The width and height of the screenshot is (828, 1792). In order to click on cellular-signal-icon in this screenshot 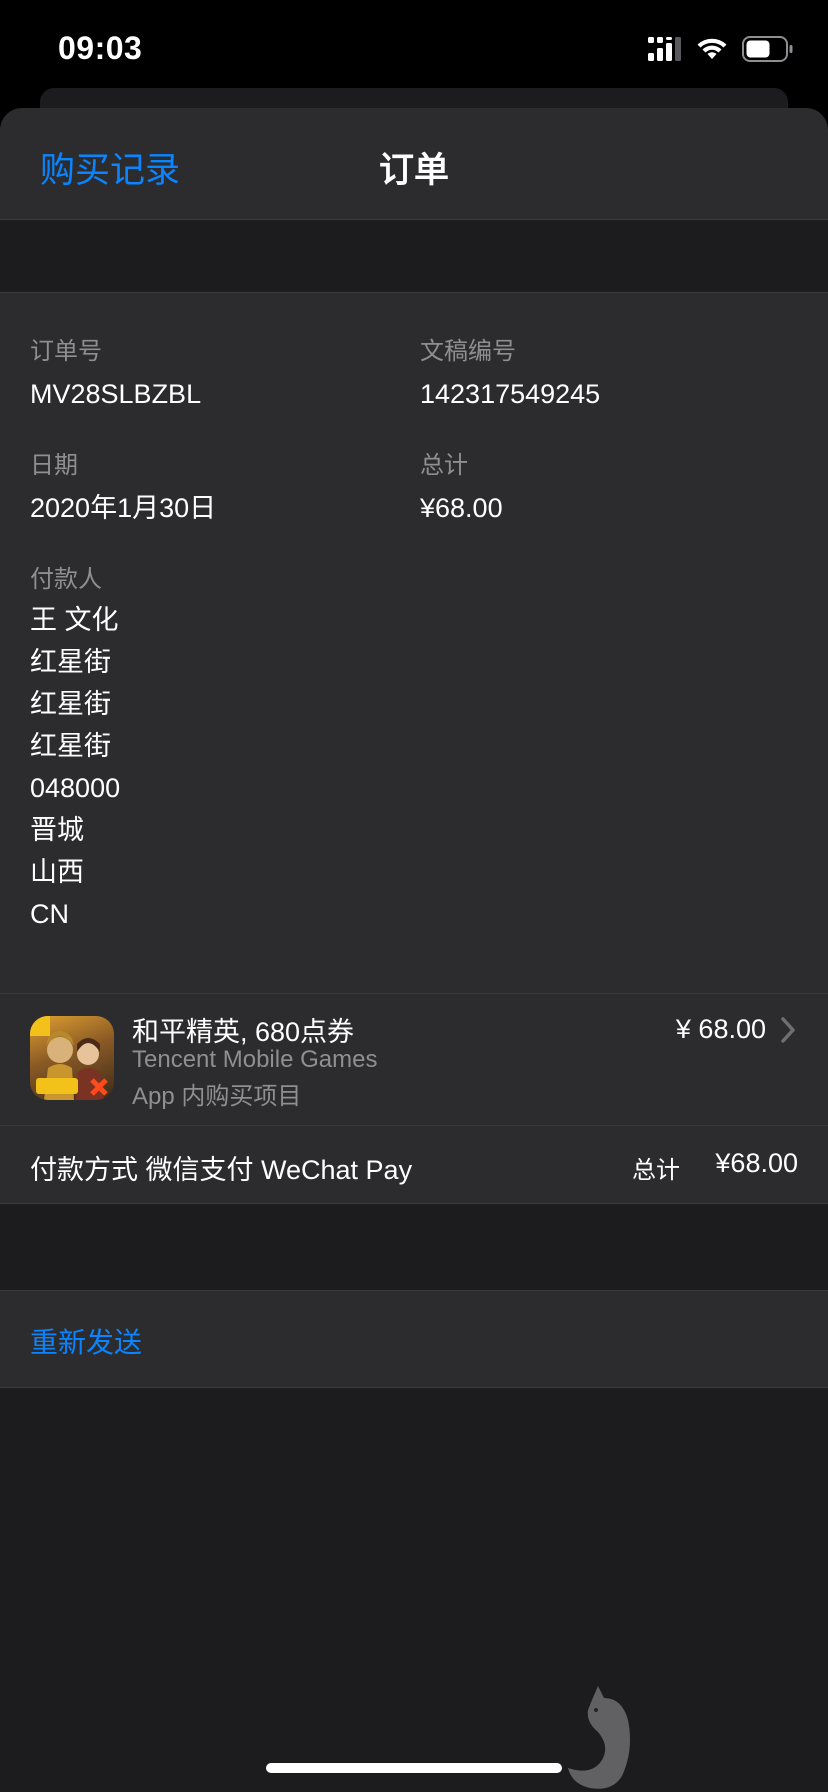, I will do `click(664, 49)`.